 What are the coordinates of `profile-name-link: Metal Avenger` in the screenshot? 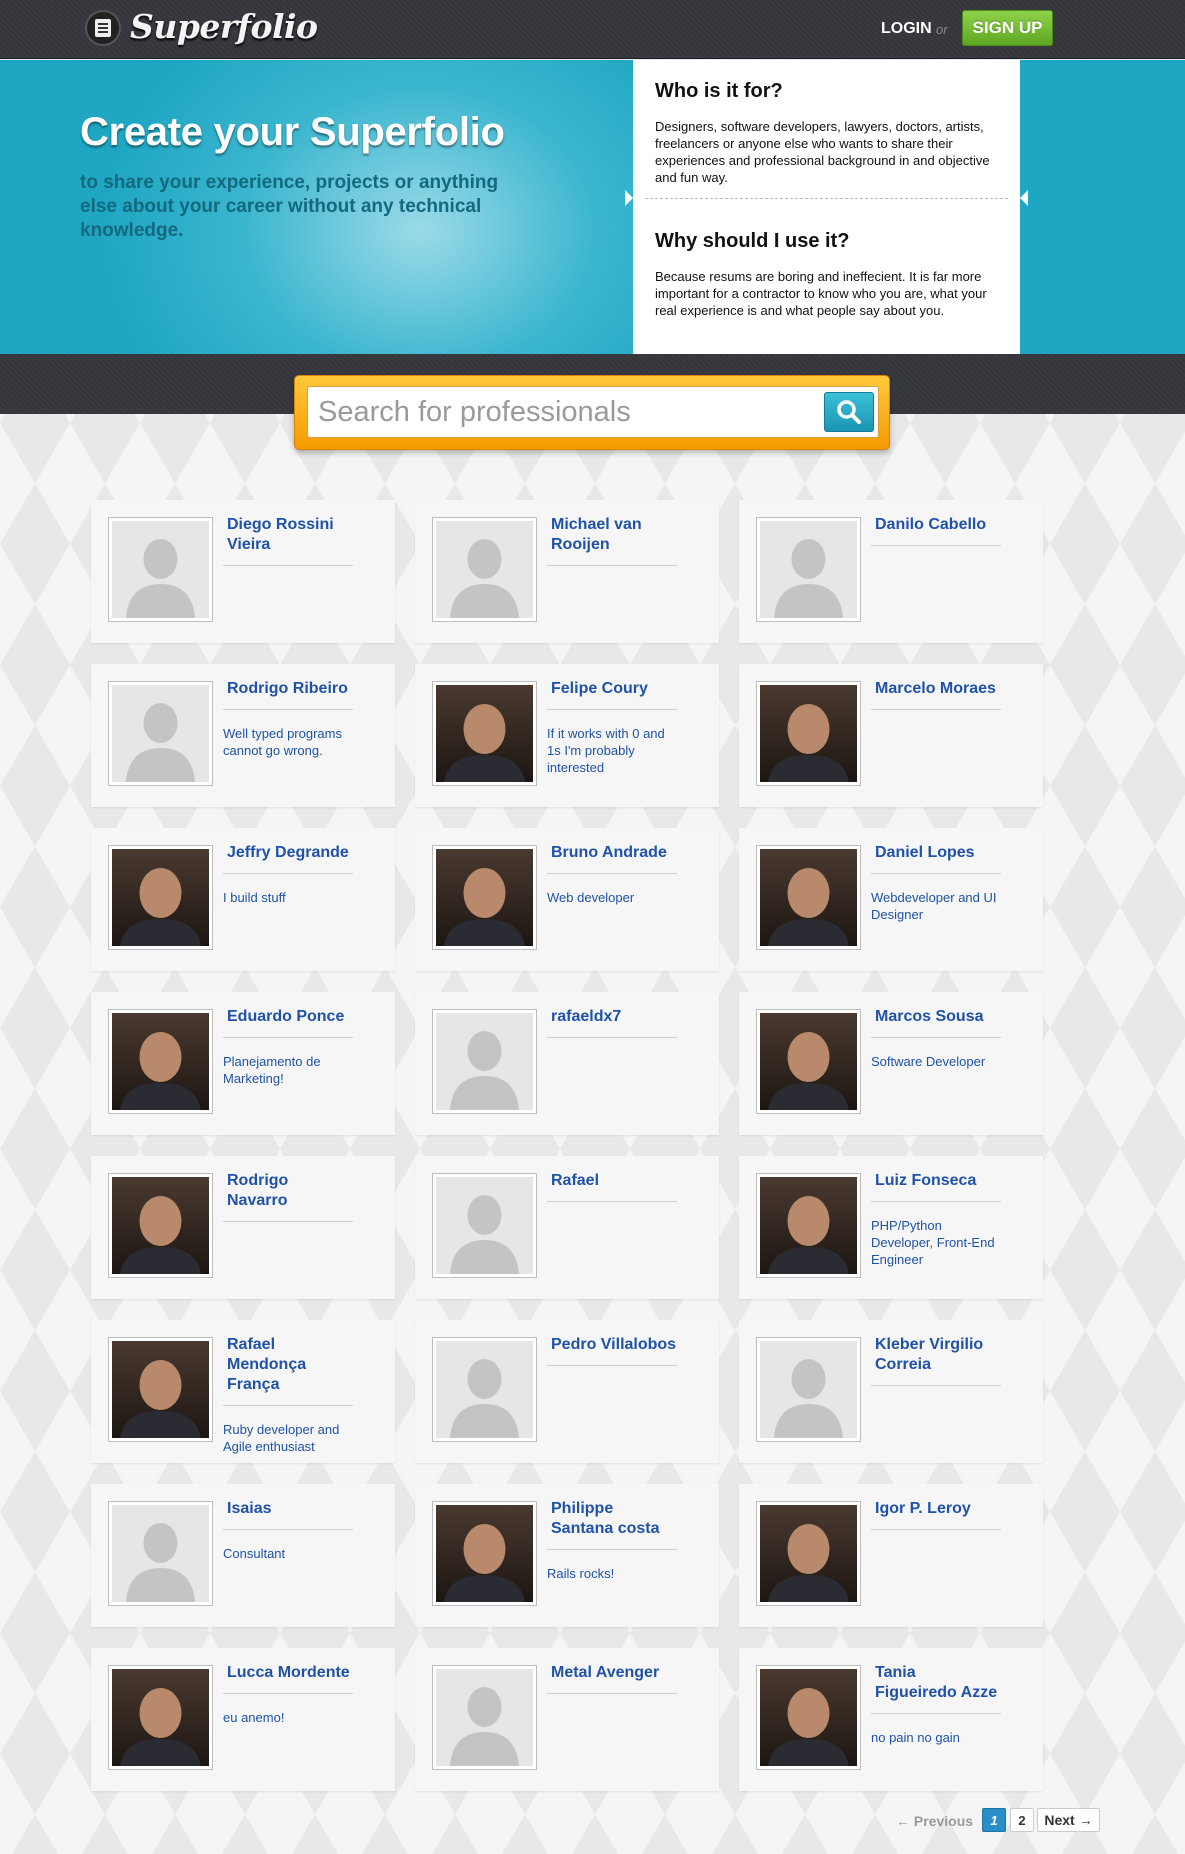 It's located at (612, 1673).